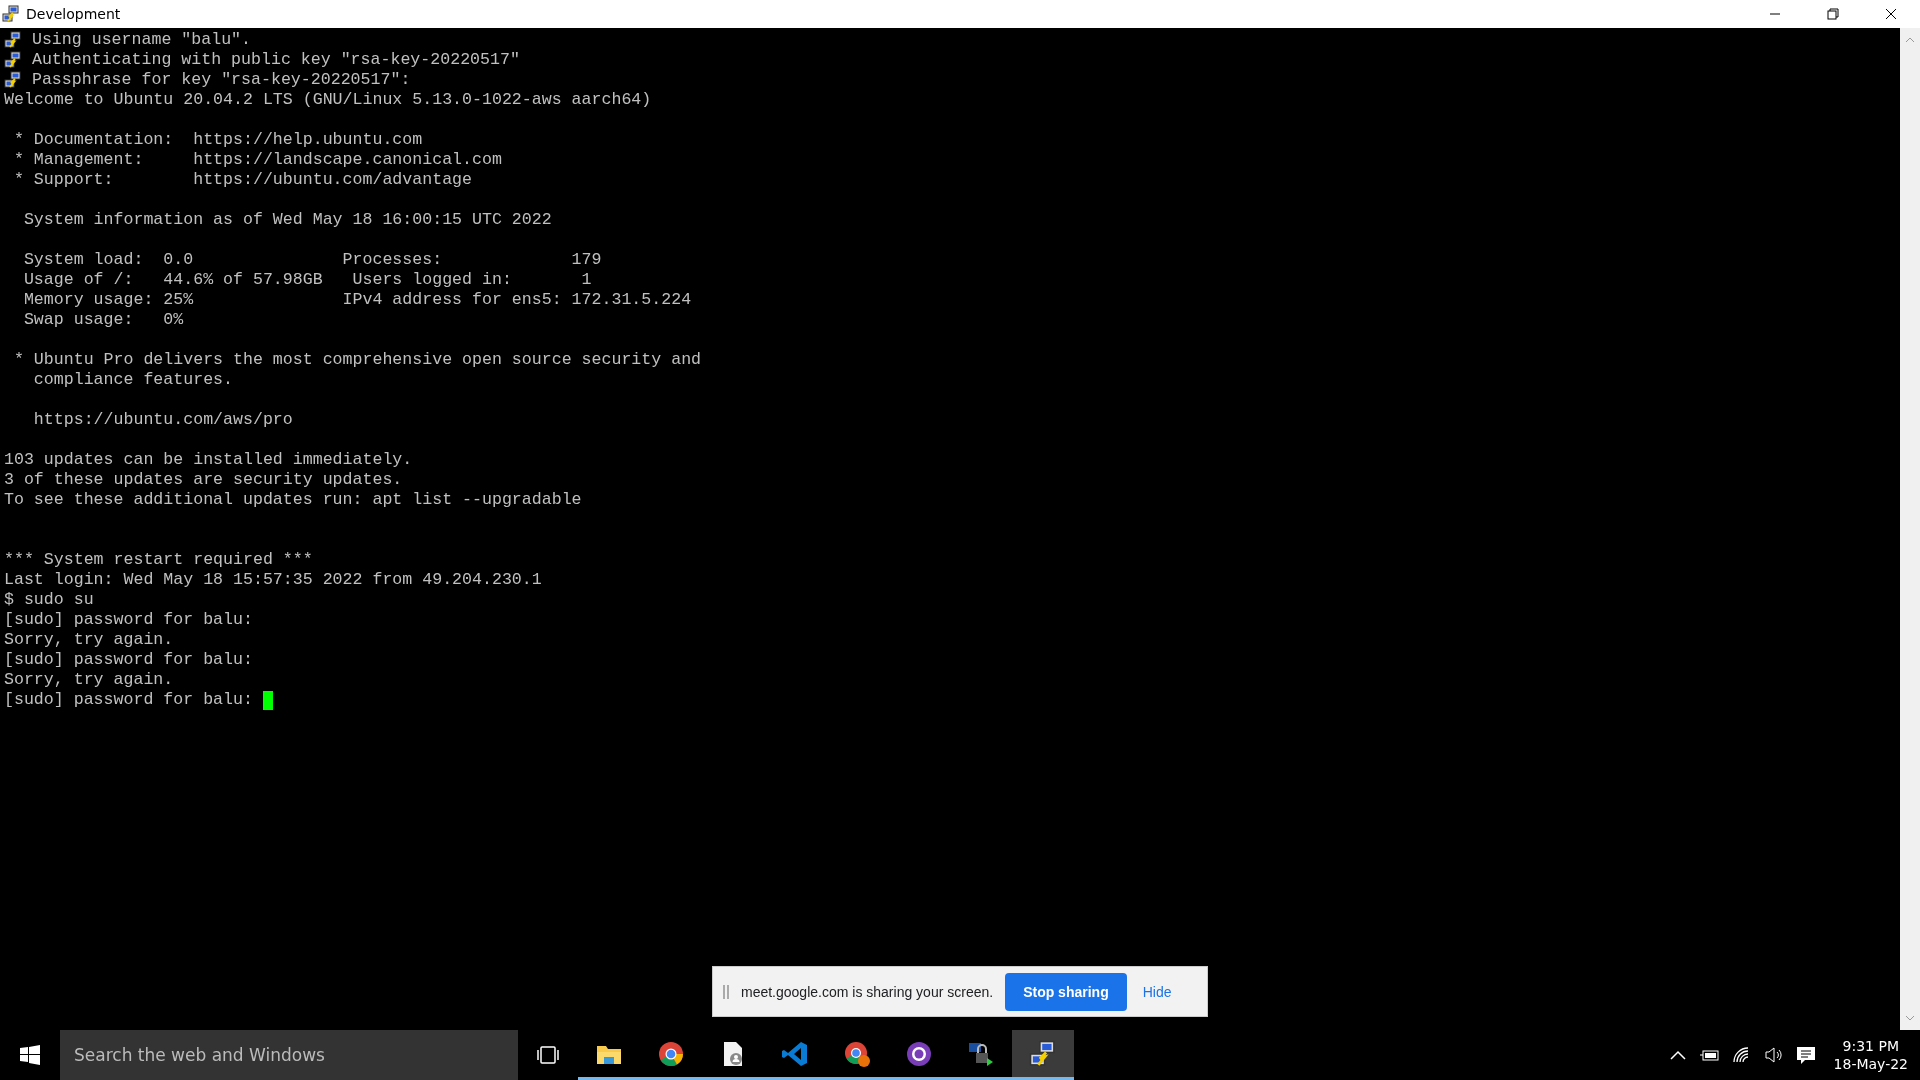  What do you see at coordinates (548, 1055) in the screenshot?
I see `task-view-icon` at bounding box center [548, 1055].